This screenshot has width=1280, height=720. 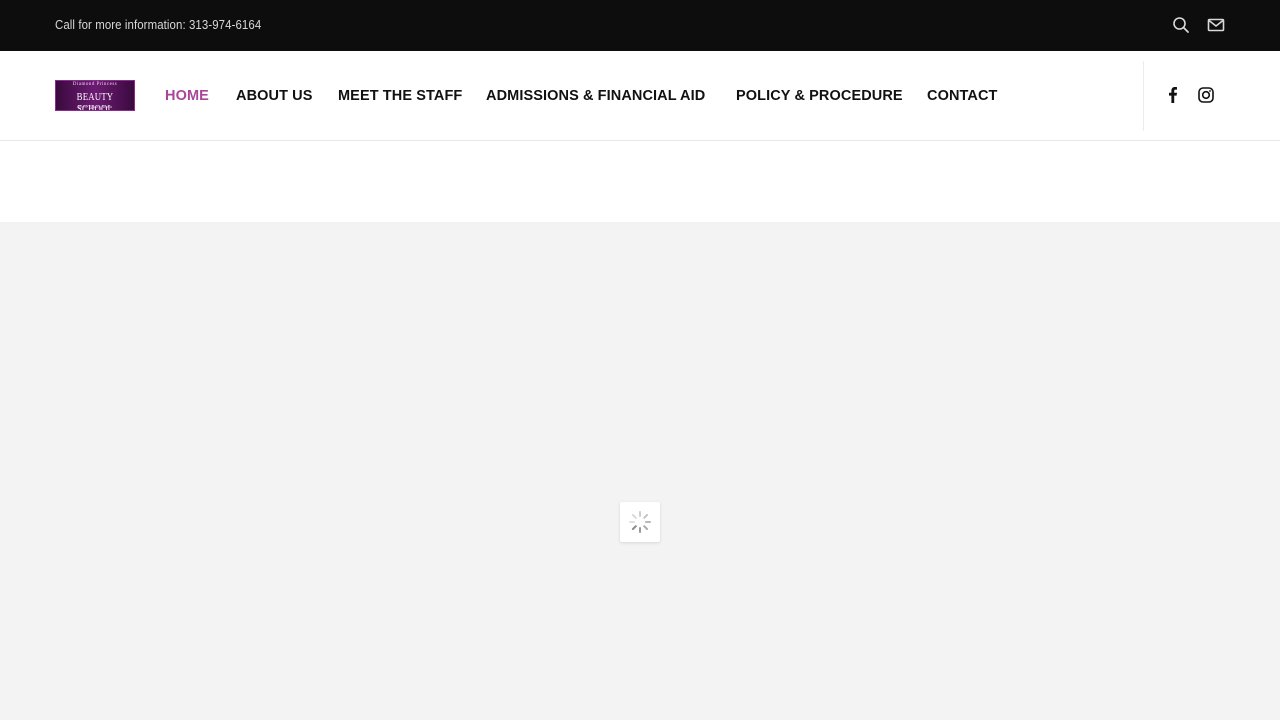 I want to click on logo-top-text: Diamond Princess, so click(x=95, y=84).